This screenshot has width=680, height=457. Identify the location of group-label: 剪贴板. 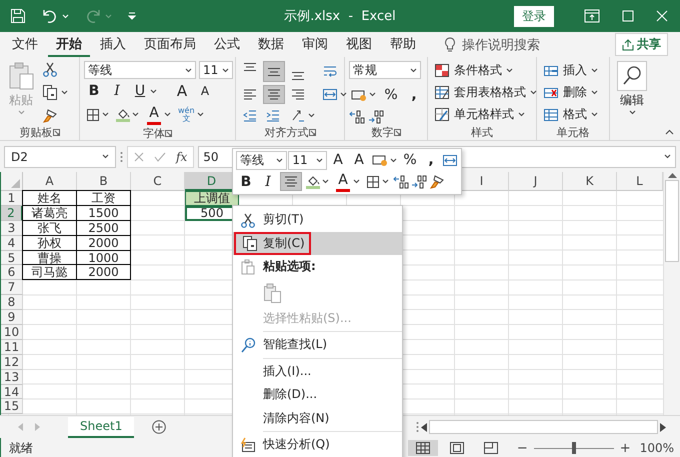
(36, 132).